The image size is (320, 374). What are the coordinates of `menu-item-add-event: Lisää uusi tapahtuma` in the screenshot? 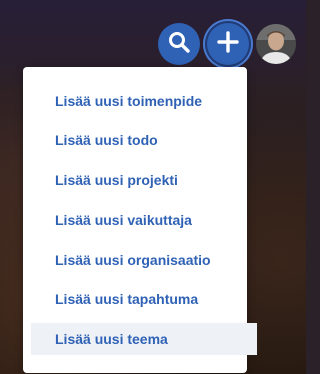 It's located at (144, 299).